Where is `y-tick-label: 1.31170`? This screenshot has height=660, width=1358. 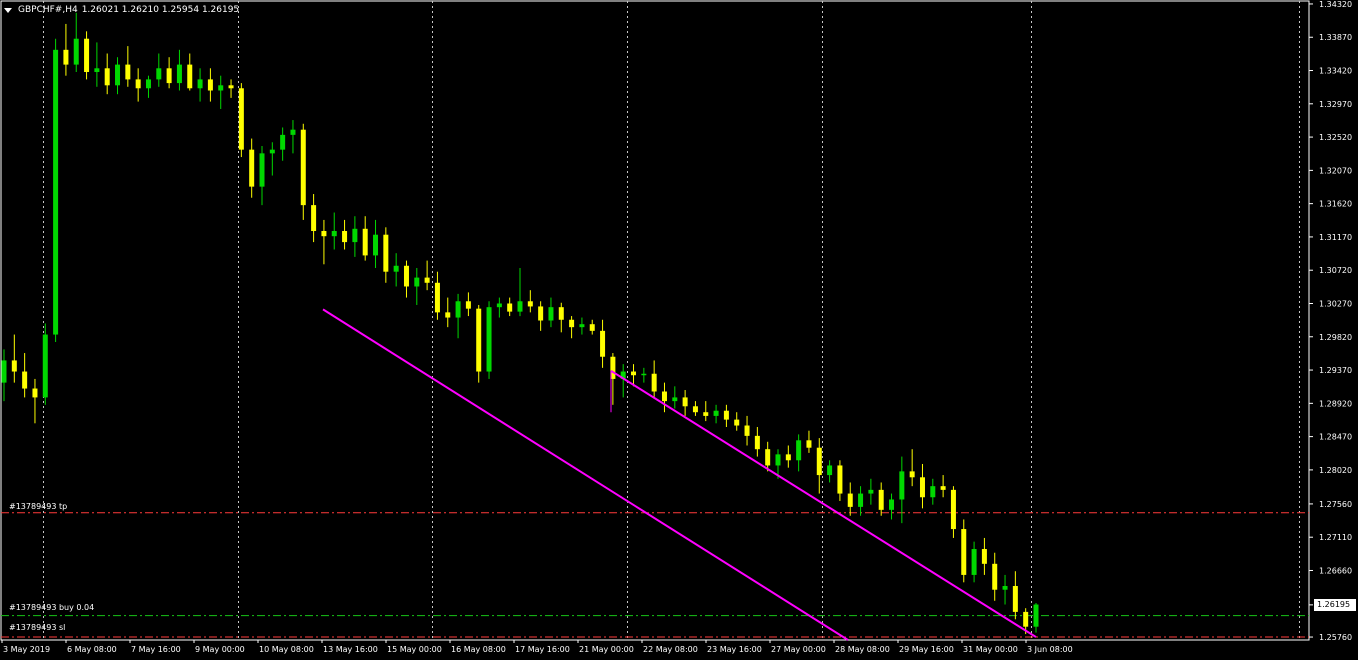
y-tick-label: 1.31170 is located at coordinates (1335, 237).